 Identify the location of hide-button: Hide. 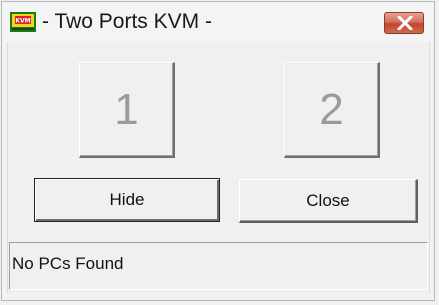
(127, 200).